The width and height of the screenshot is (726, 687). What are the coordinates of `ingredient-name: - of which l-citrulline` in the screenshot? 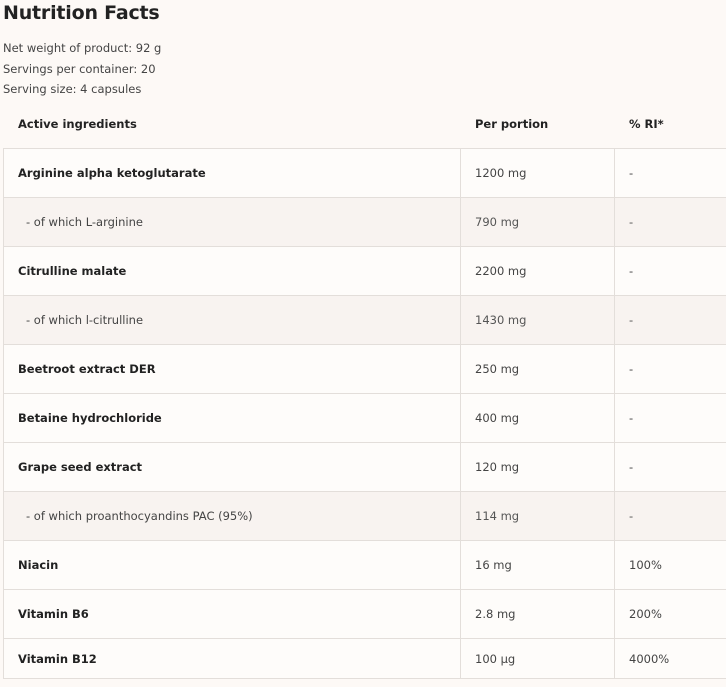 It's located at (232, 320).